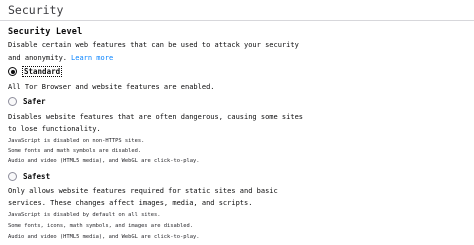  I want to click on security-level-heading: Security Level, so click(45, 32).